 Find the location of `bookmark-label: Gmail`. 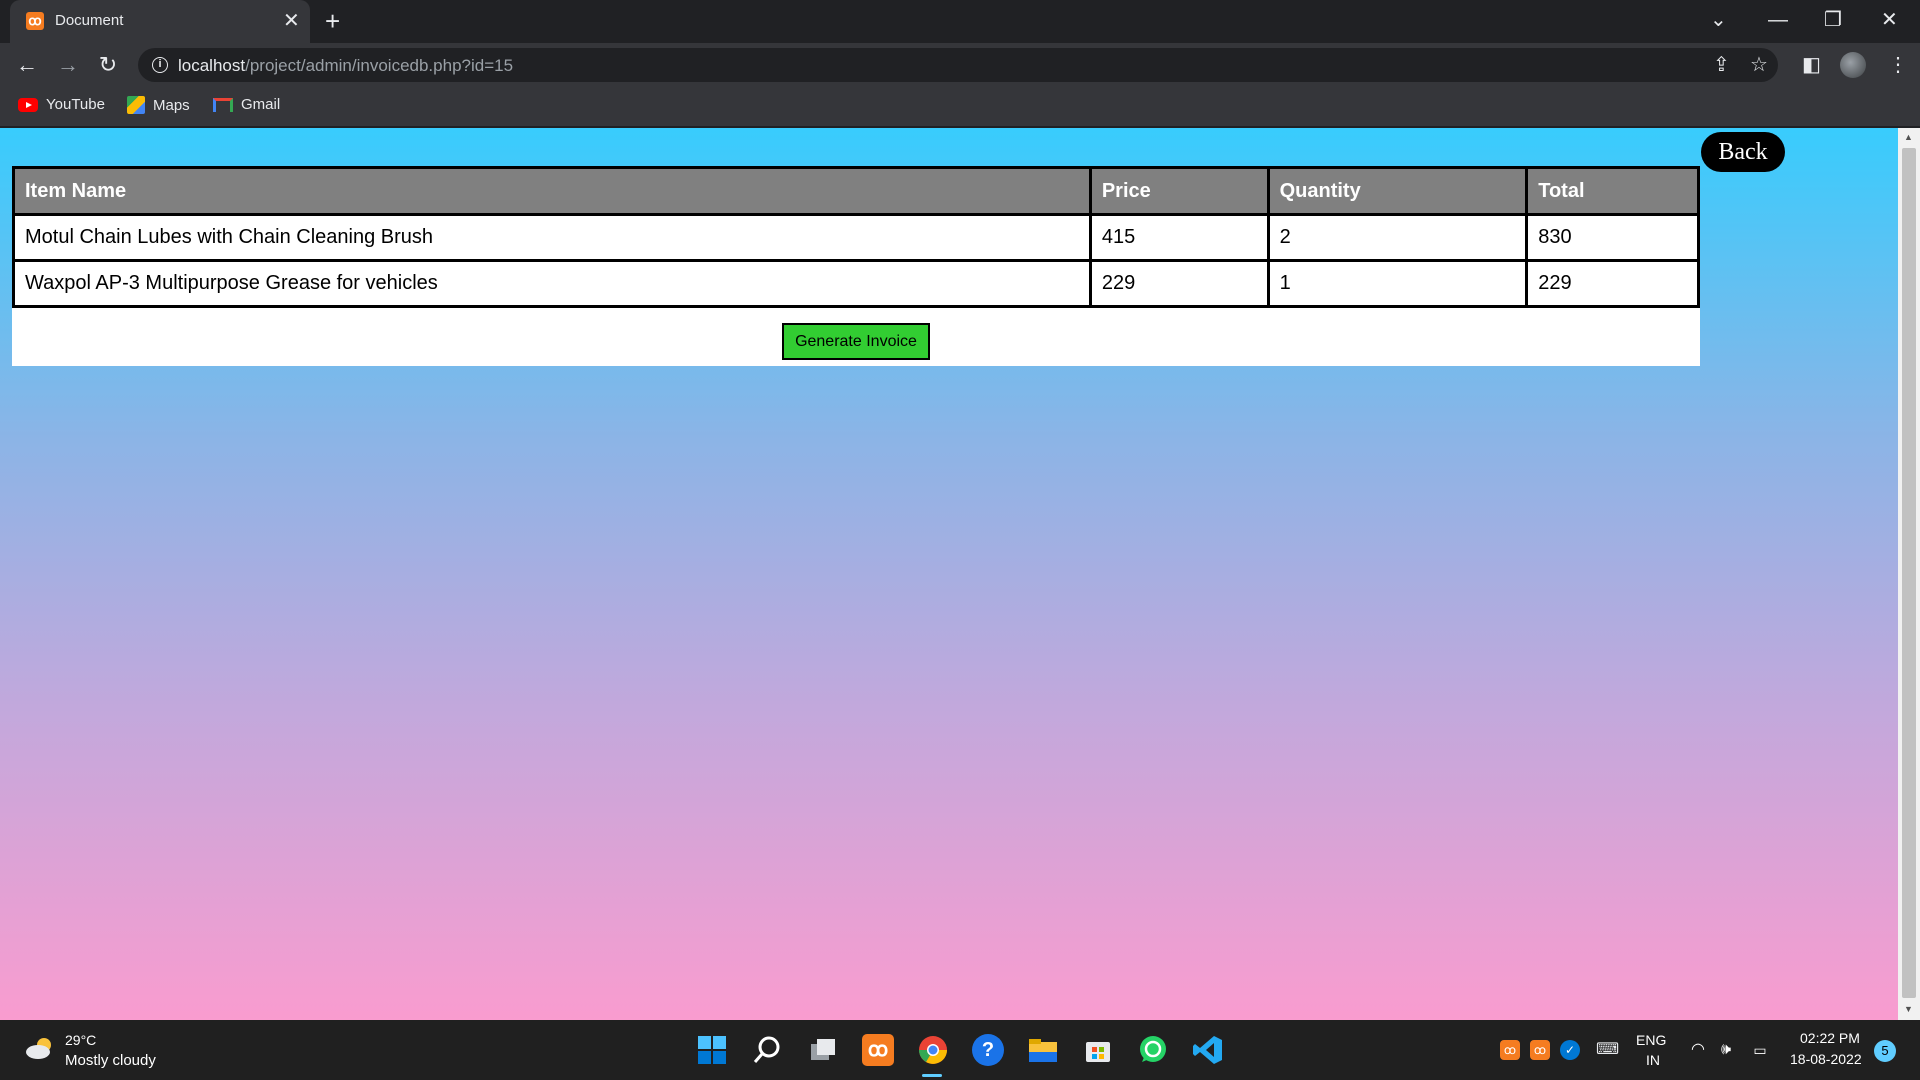

bookmark-label: Gmail is located at coordinates (261, 104).